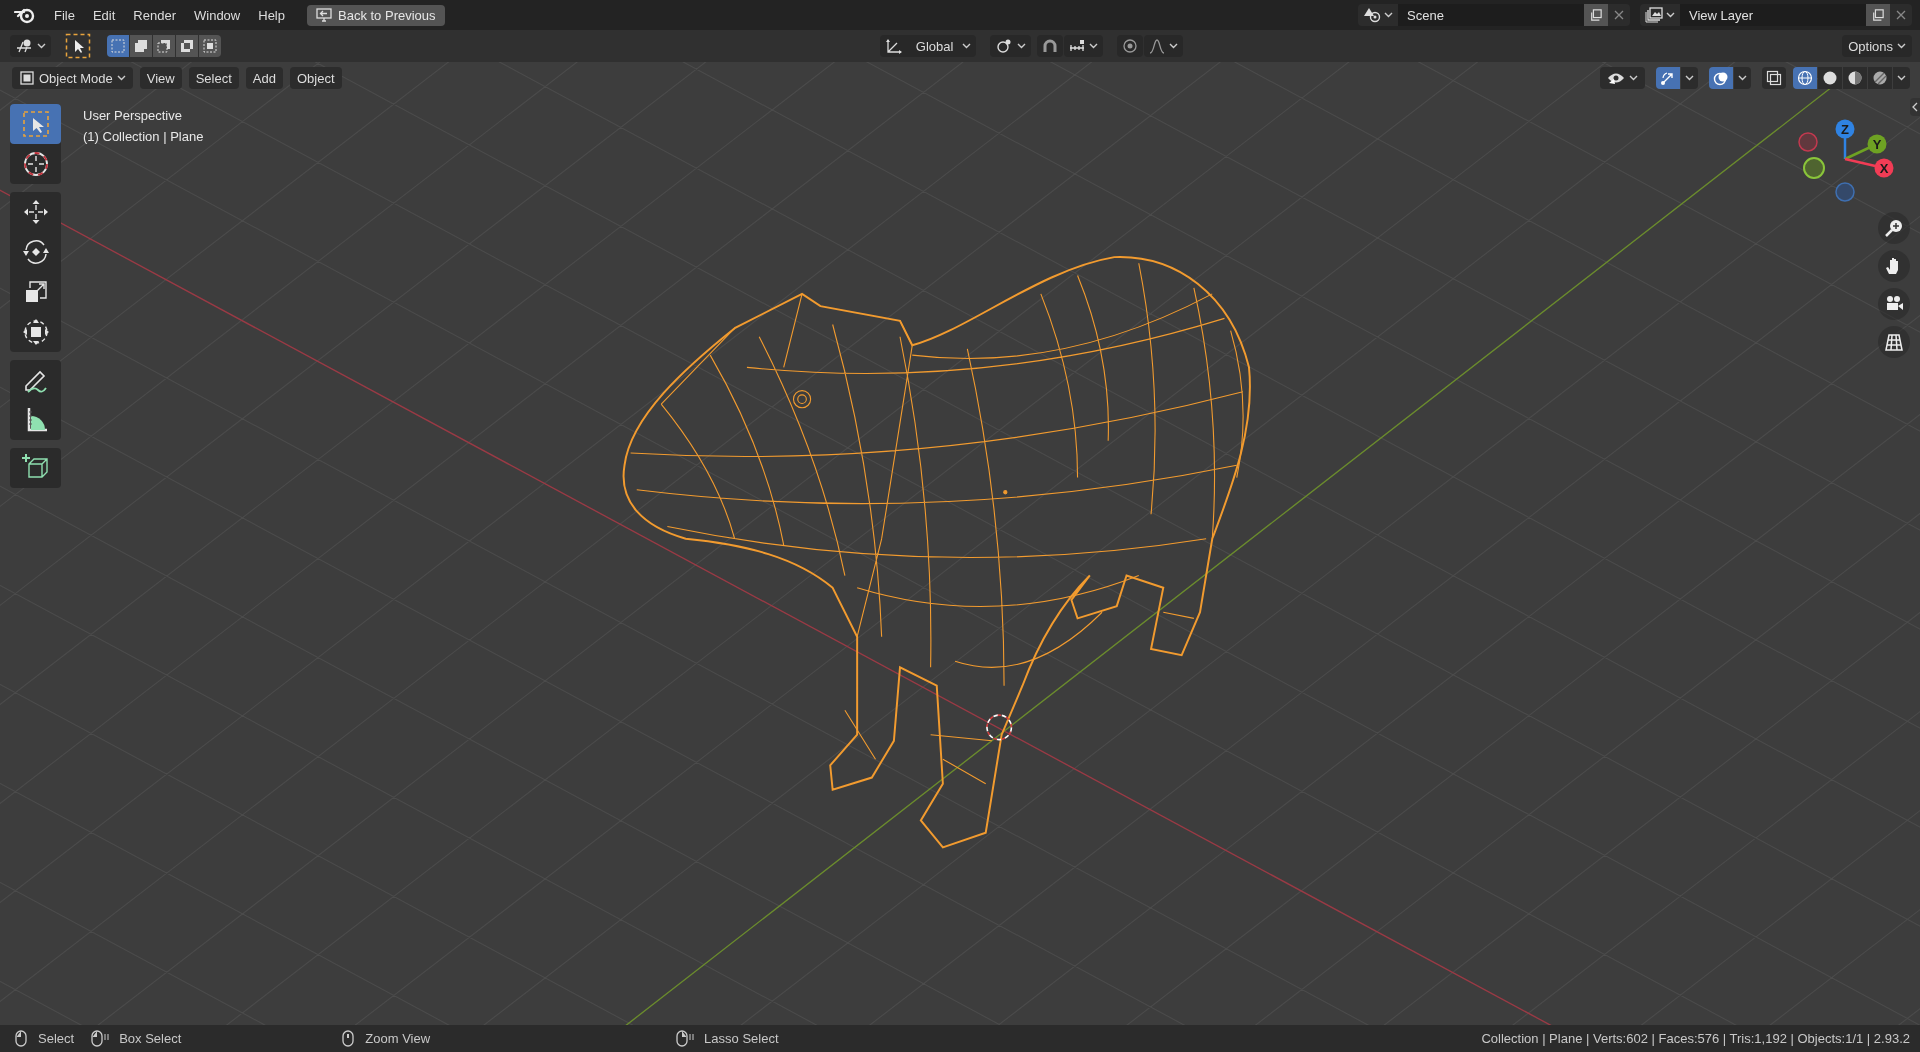 This screenshot has width=1920, height=1052. I want to click on pivot-dropdown, so click(1011, 46).